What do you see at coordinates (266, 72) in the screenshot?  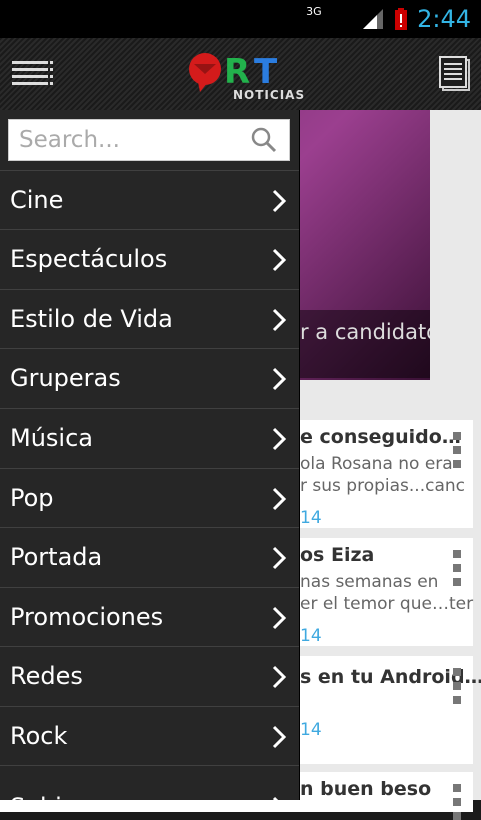 I see `svg-text: T` at bounding box center [266, 72].